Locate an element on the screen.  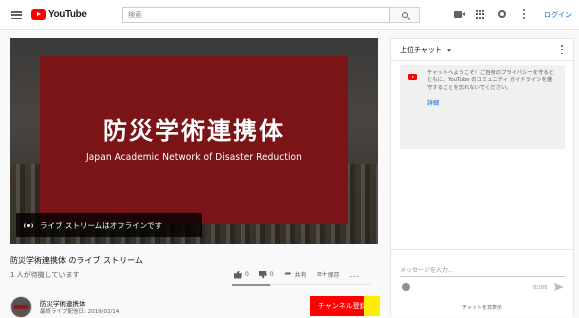
share-button: 共有 is located at coordinates (295, 274).